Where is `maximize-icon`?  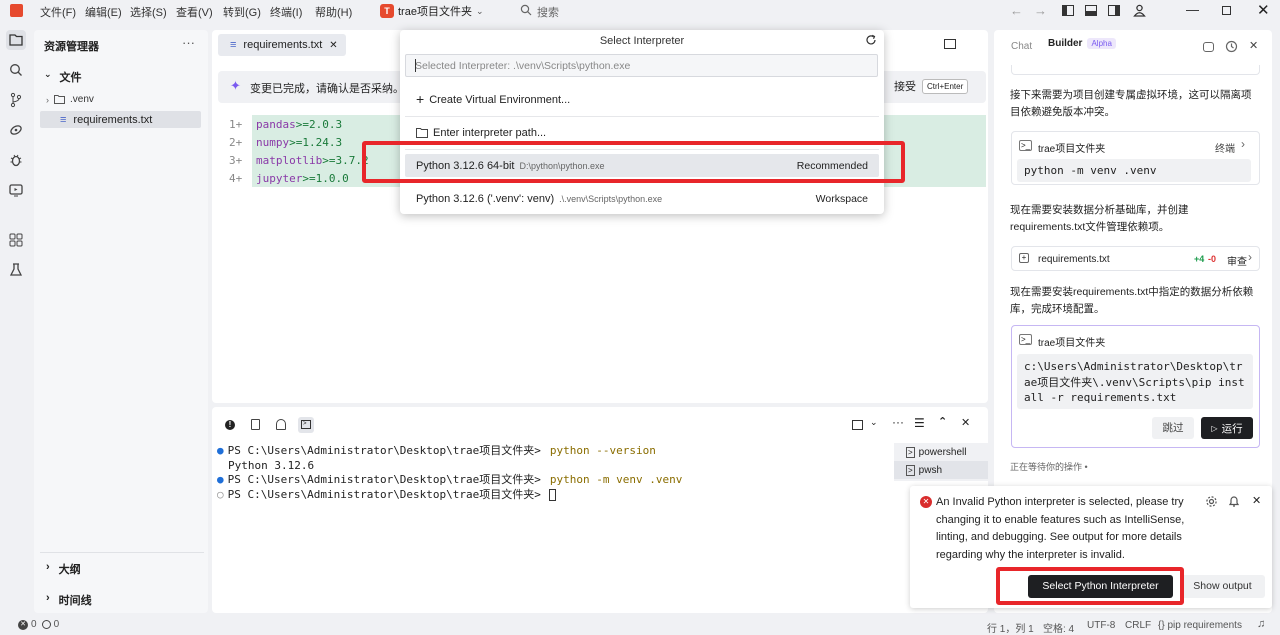 maximize-icon is located at coordinates (1226, 10).